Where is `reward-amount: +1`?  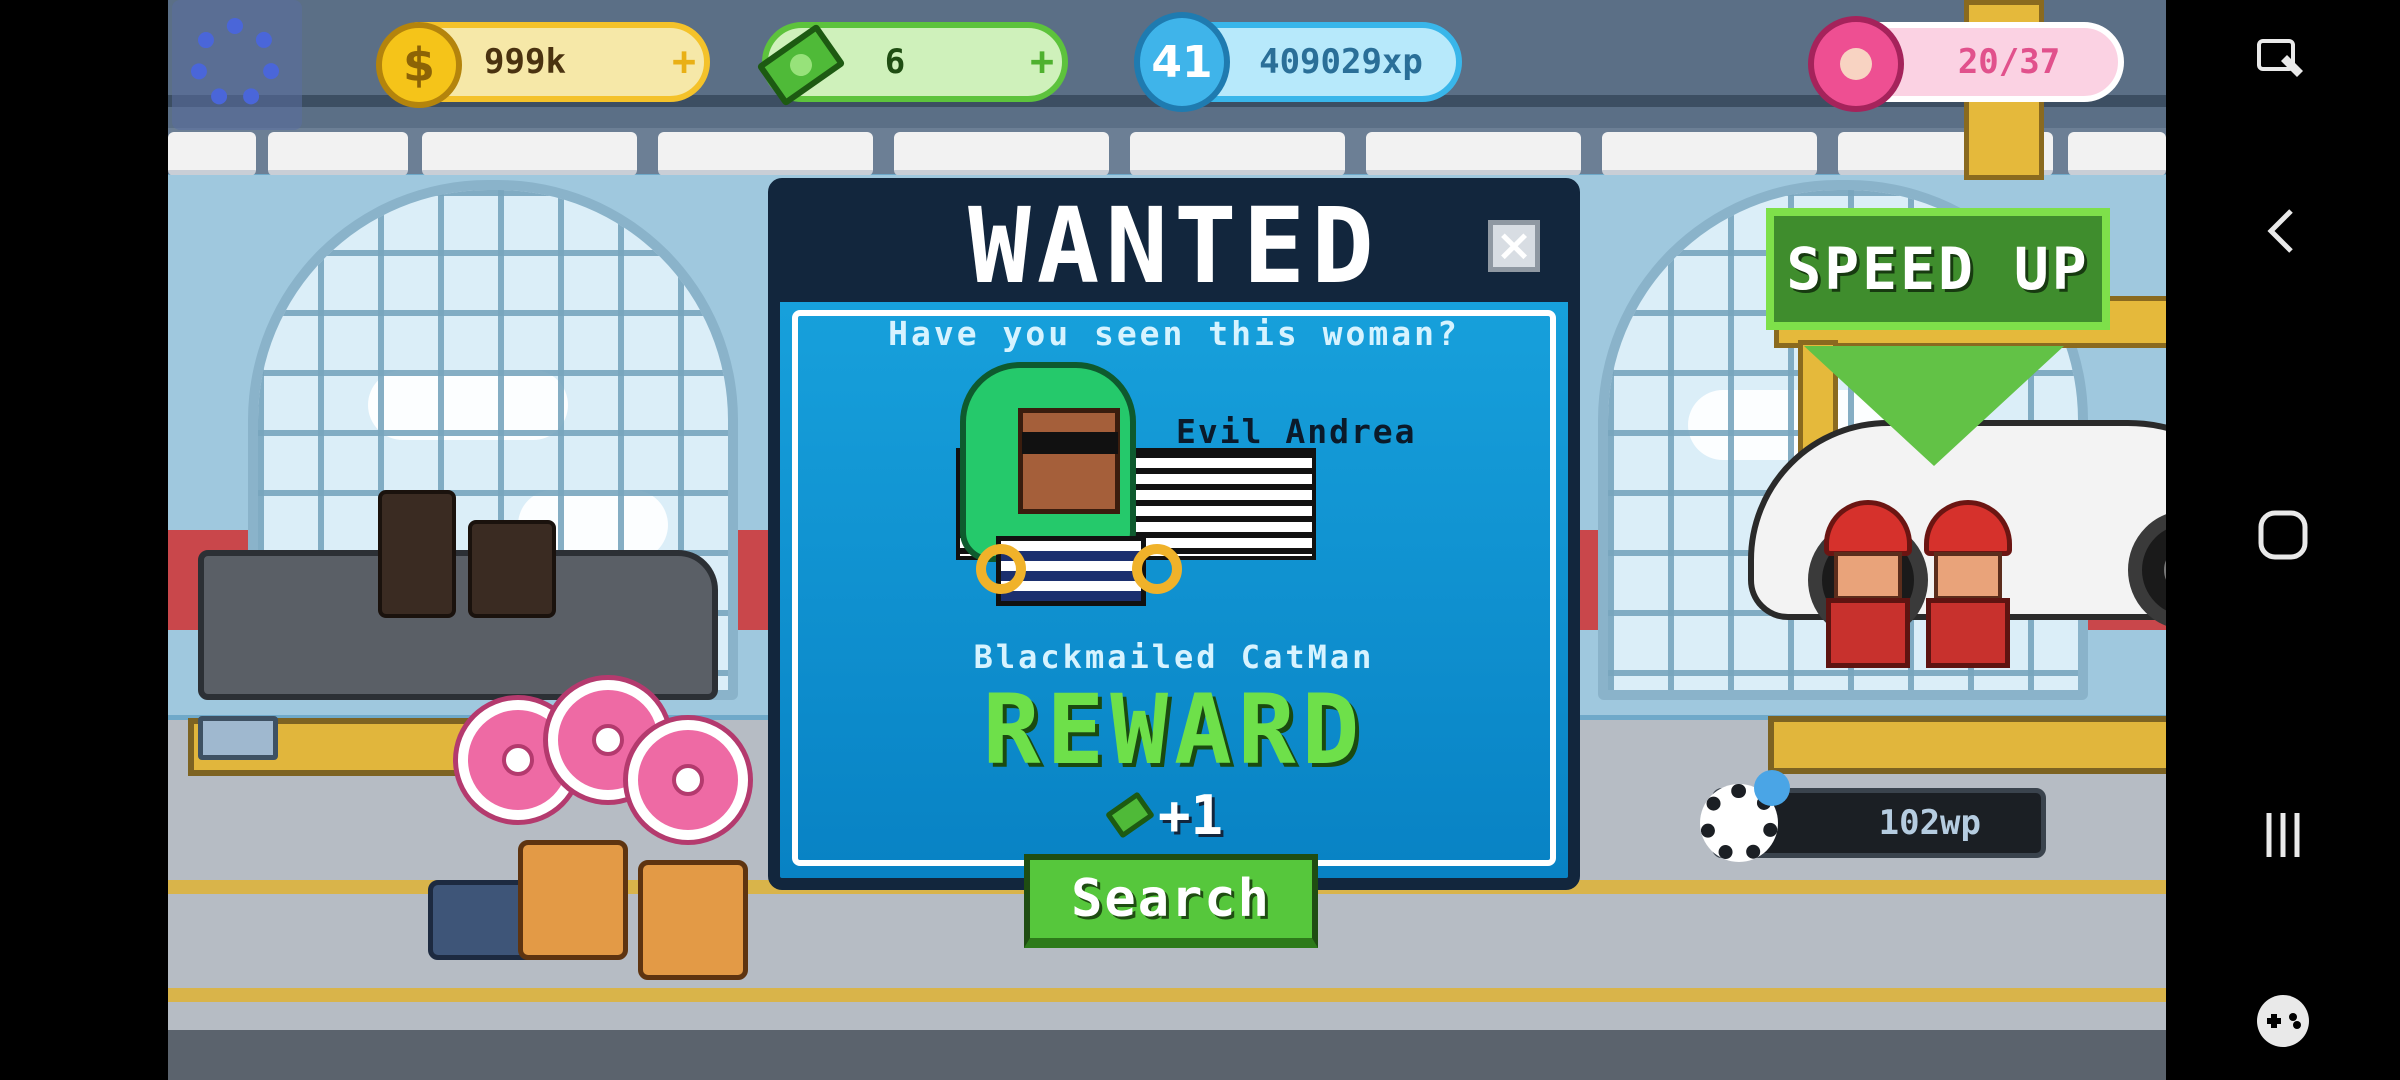 reward-amount: +1 is located at coordinates (1164, 815).